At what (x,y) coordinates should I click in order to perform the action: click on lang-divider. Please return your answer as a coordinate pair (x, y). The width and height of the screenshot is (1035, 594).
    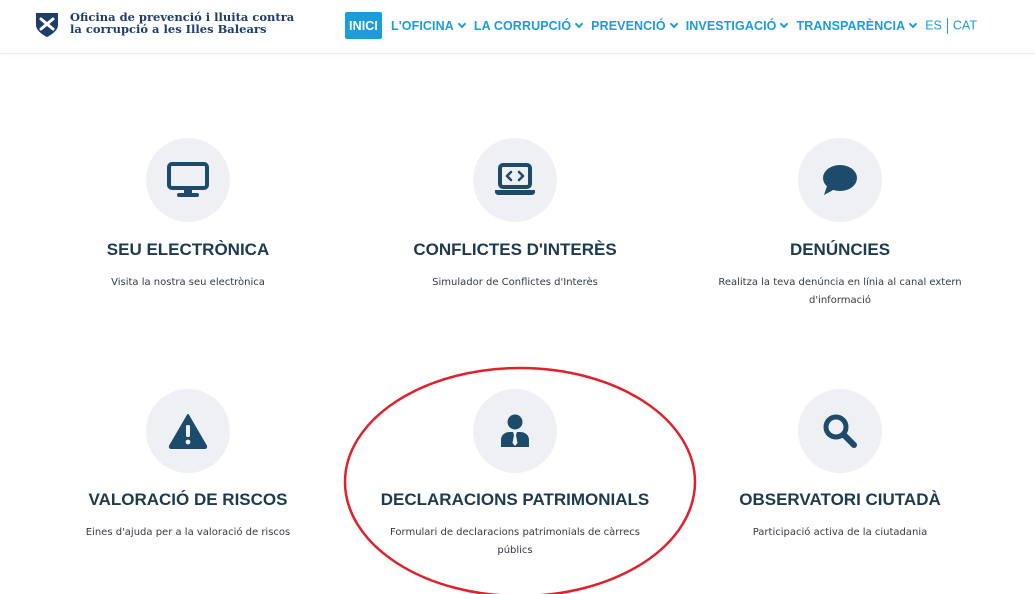
    Looking at the image, I should click on (947, 25).